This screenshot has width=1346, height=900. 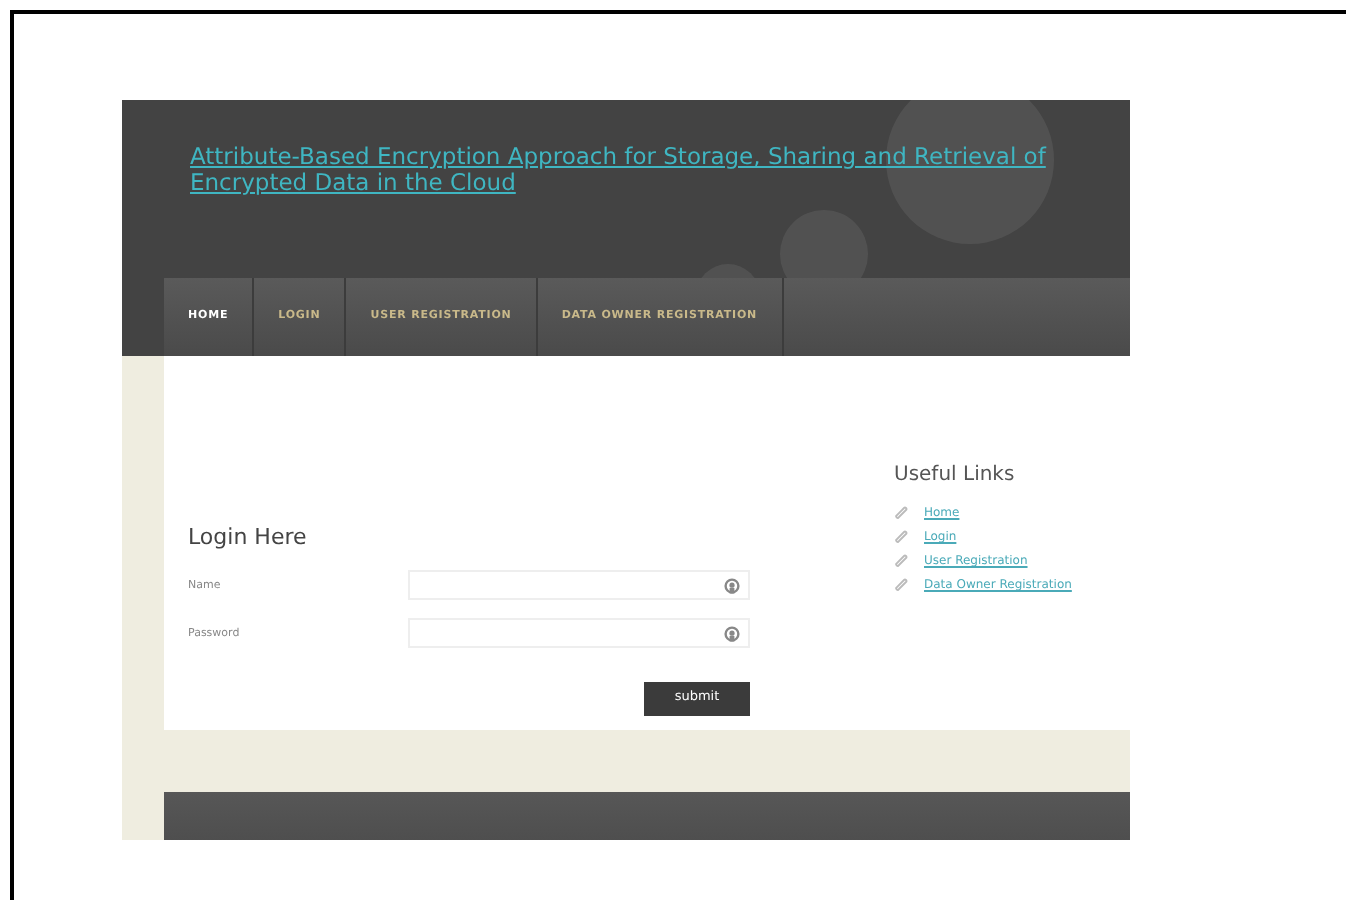 What do you see at coordinates (955, 476) in the screenshot?
I see `useful-links-heading: Useful Links` at bounding box center [955, 476].